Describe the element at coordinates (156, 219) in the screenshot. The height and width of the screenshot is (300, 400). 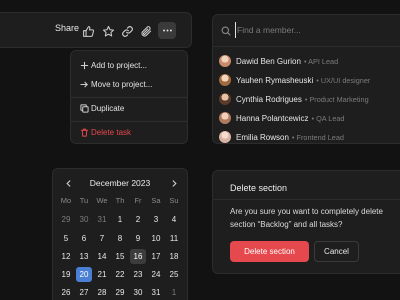
I see `calendar-day: 3` at that location.